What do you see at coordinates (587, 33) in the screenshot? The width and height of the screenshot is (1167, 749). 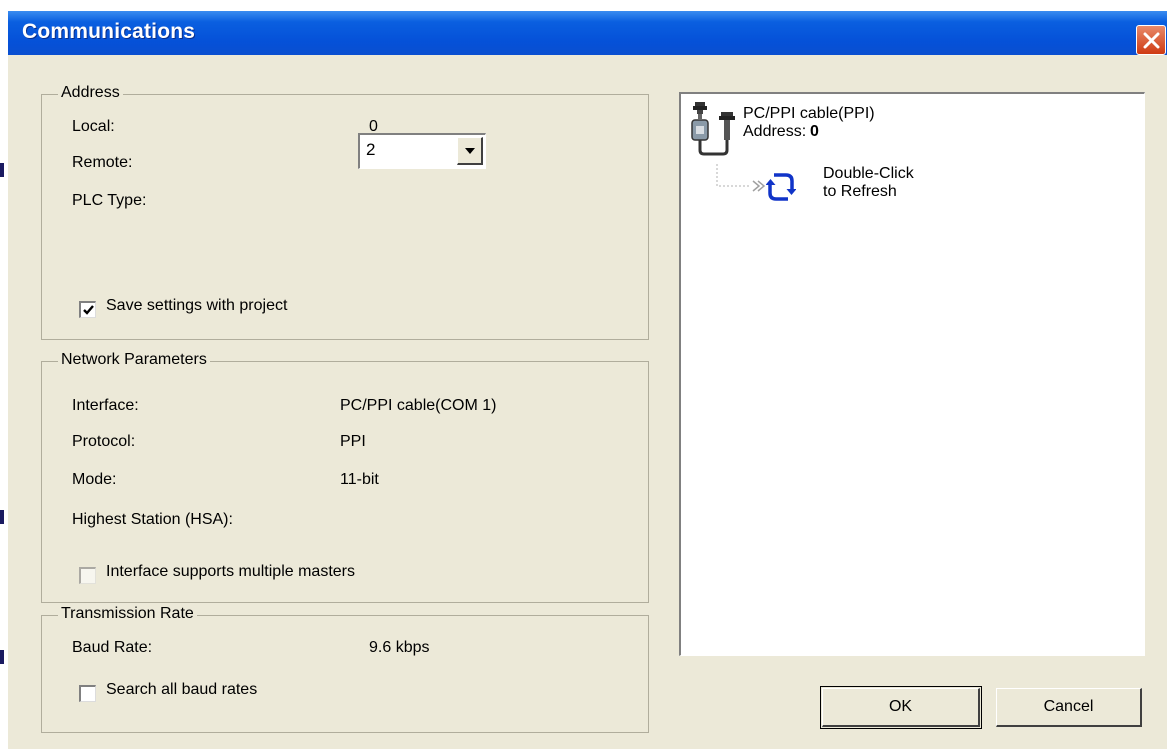 I see `title-bar: Communications` at bounding box center [587, 33].